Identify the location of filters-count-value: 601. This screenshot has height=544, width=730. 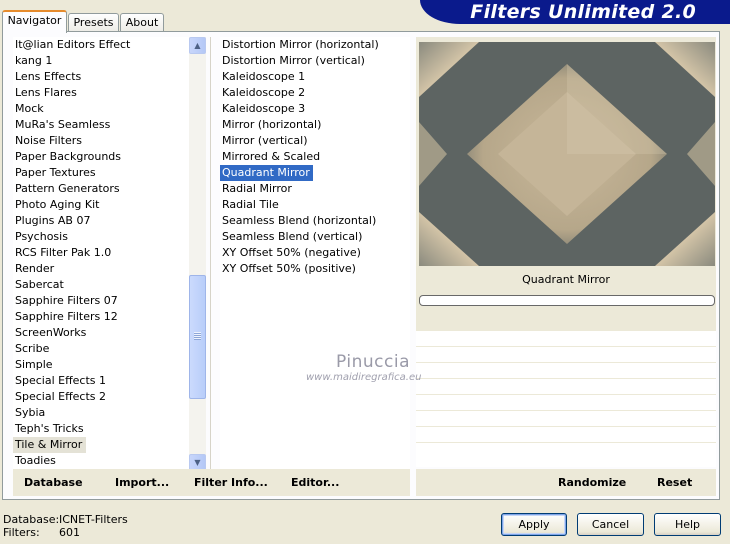
(69, 532).